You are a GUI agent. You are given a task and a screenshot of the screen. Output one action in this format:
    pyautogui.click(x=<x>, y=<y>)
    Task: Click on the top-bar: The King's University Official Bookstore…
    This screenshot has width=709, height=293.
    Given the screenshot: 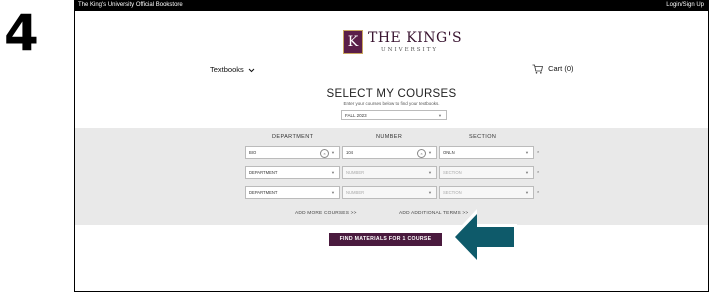 What is the action you would take?
    pyautogui.click(x=391, y=5)
    